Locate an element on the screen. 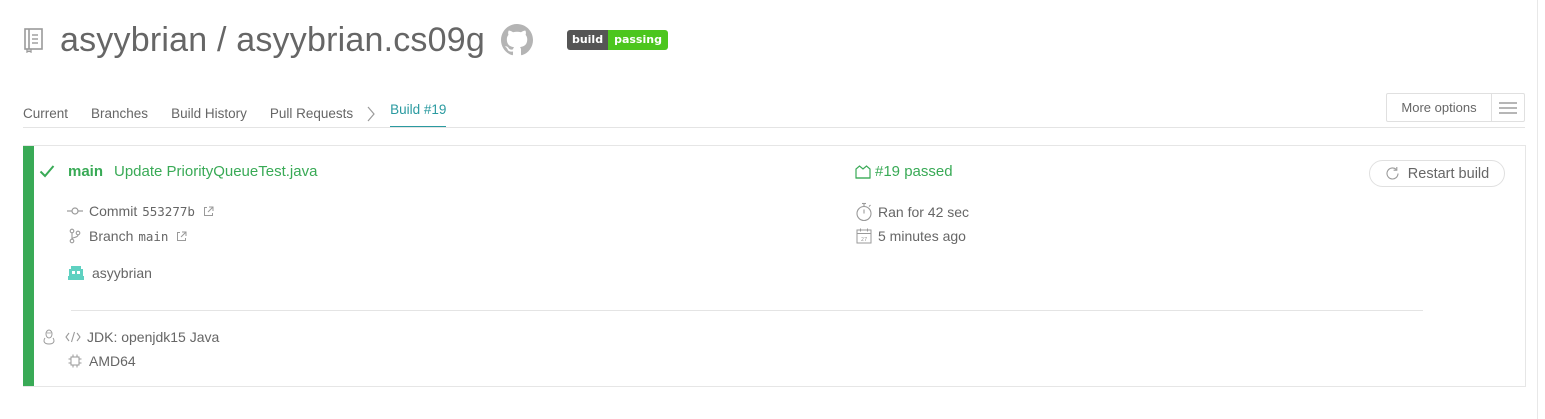  jdk-row: JDK: openjdk15 Java is located at coordinates (130, 337).